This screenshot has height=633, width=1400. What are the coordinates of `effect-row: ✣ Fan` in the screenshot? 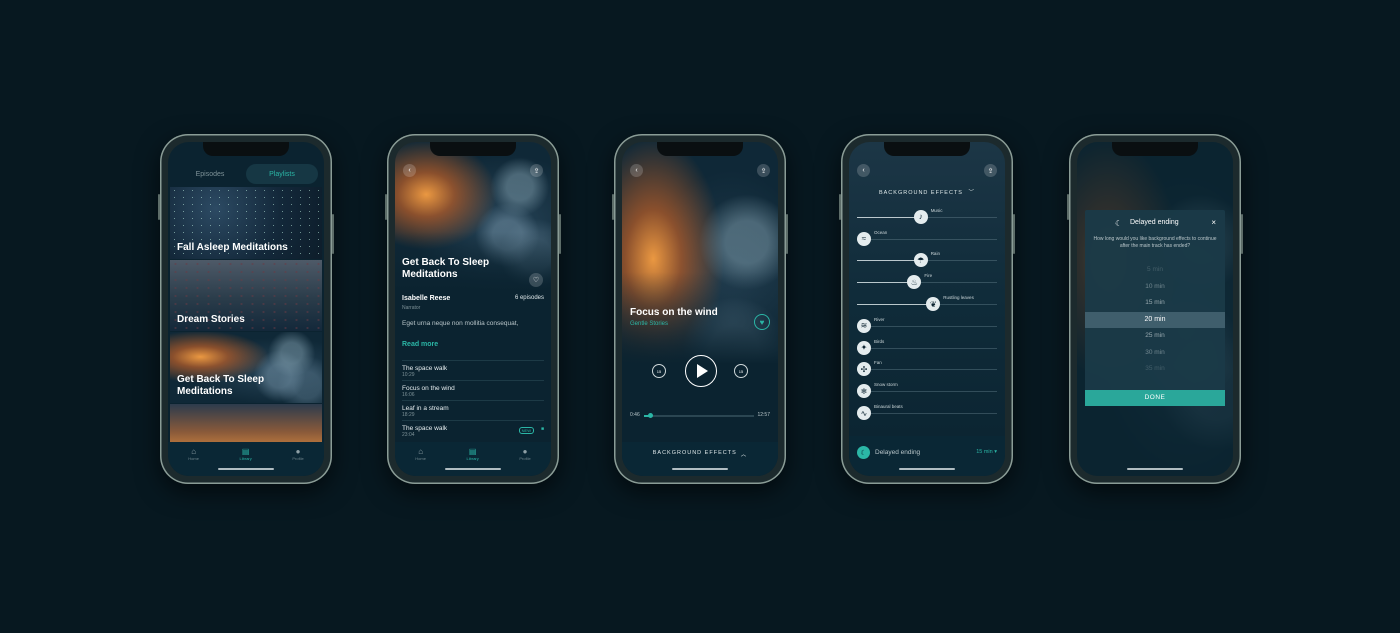 It's located at (927, 370).